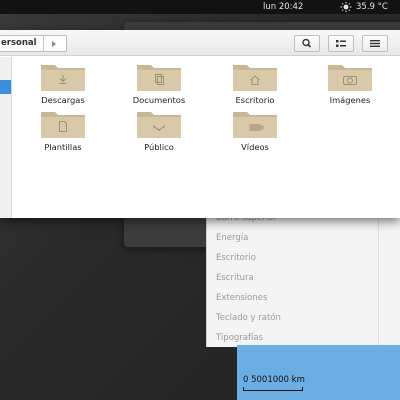  I want to click on video-icon, so click(255, 125).